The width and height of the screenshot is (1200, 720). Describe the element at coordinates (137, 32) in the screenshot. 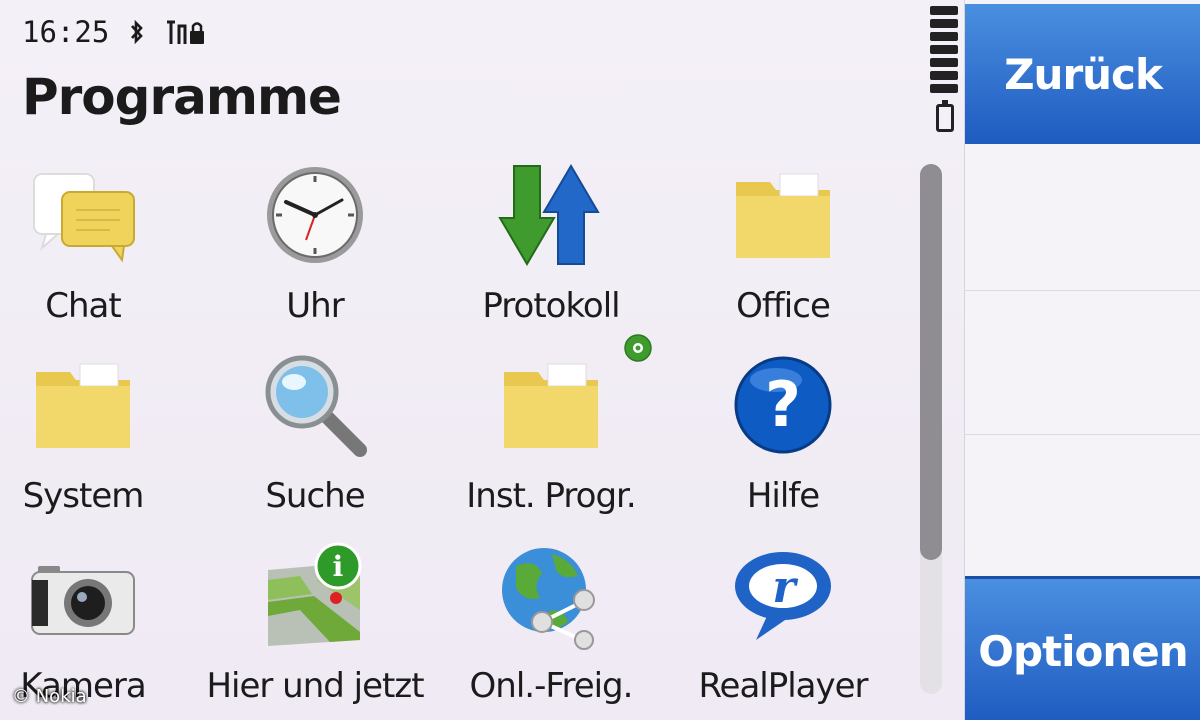

I see `bluetooth-icon` at that location.